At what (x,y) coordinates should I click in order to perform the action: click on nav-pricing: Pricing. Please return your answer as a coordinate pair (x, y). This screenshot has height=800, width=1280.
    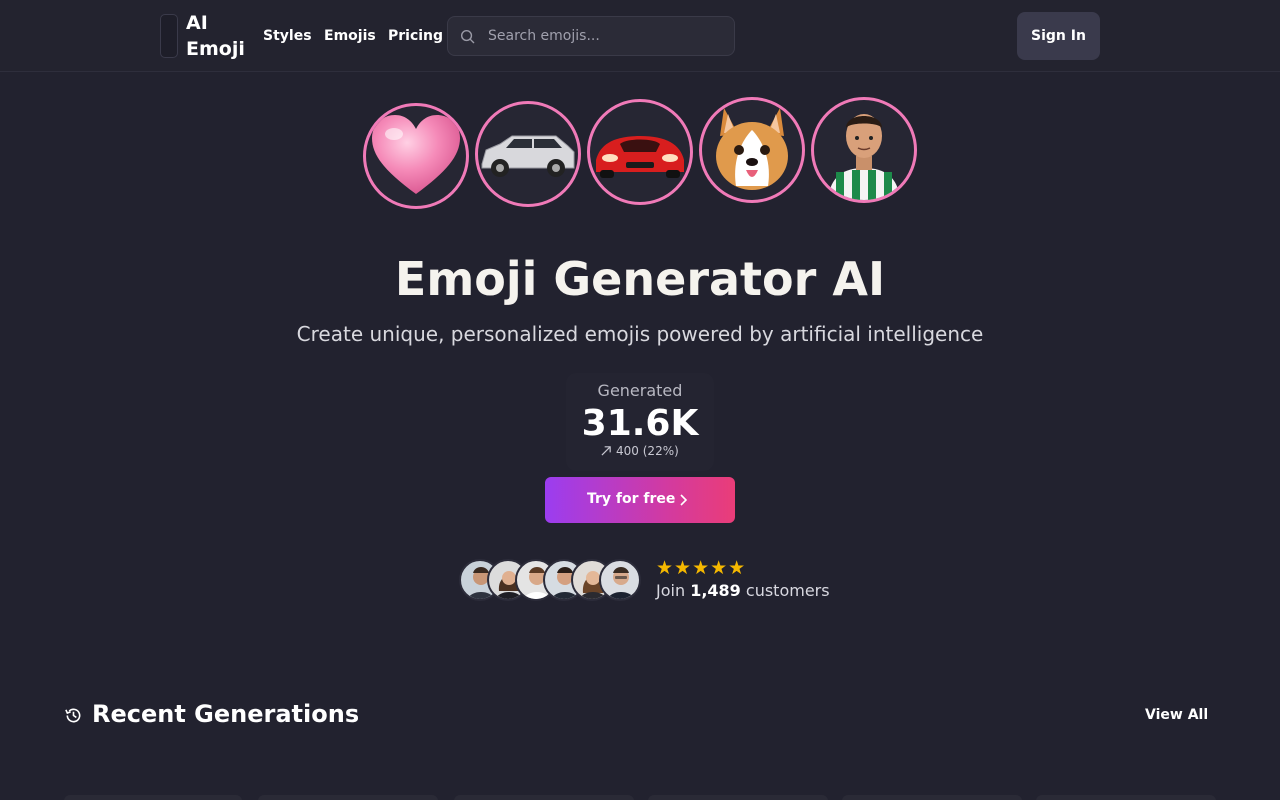
    Looking at the image, I should click on (415, 36).